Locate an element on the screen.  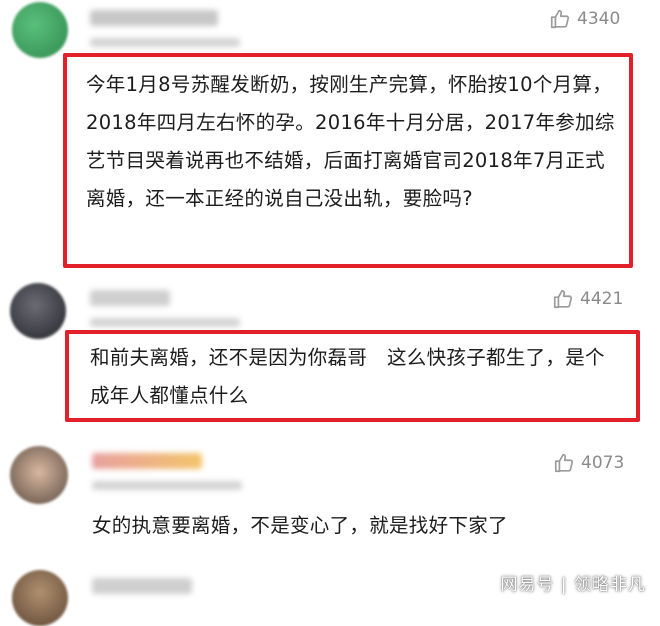
like-count: 4340 is located at coordinates (599, 19).